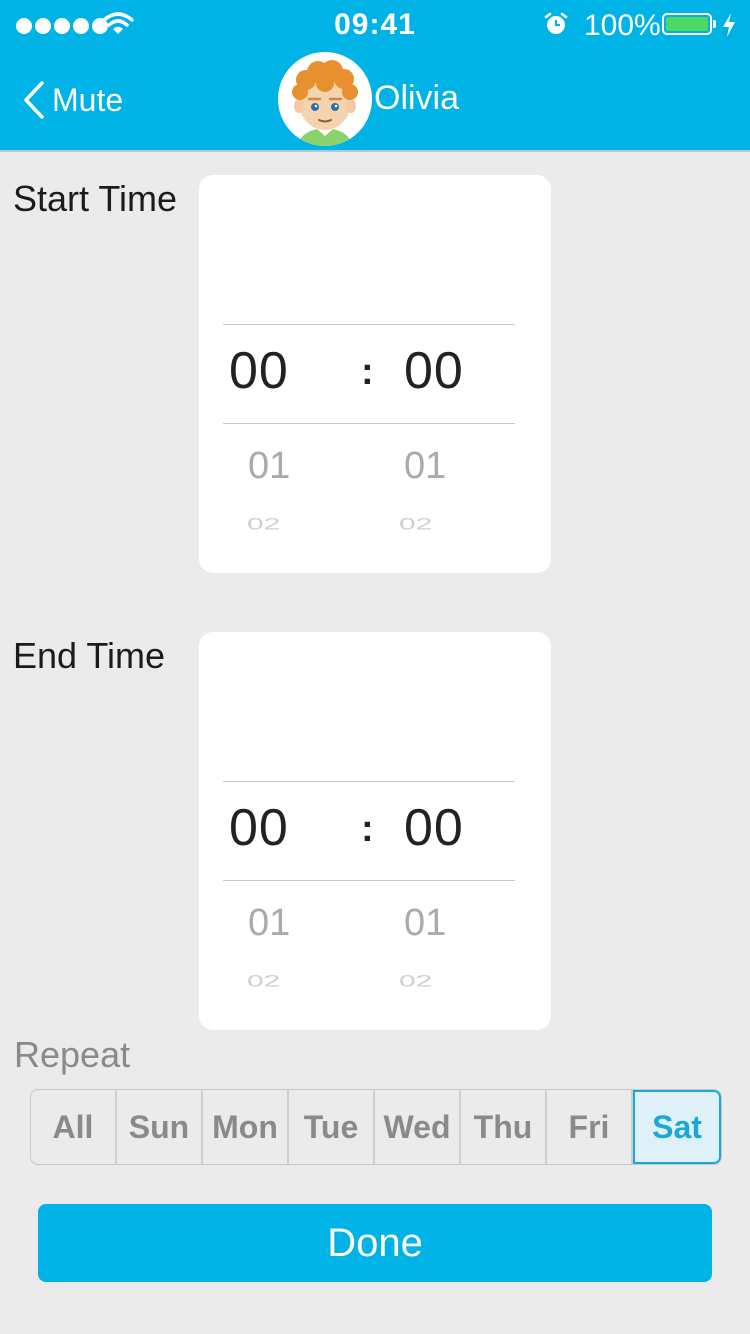 This screenshot has width=750, height=1334. I want to click on avatar, so click(325, 99).